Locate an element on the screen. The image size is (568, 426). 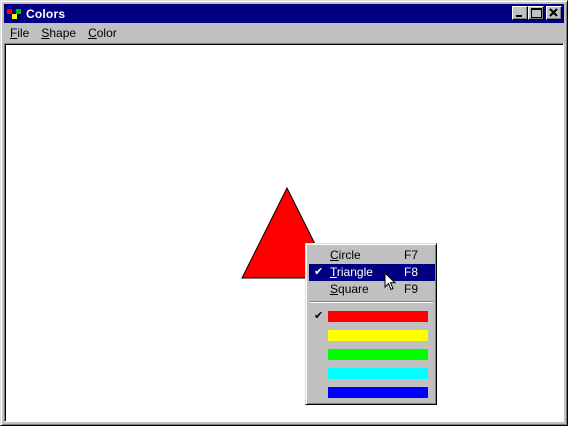
menu-item-color-green is located at coordinates (372, 354).